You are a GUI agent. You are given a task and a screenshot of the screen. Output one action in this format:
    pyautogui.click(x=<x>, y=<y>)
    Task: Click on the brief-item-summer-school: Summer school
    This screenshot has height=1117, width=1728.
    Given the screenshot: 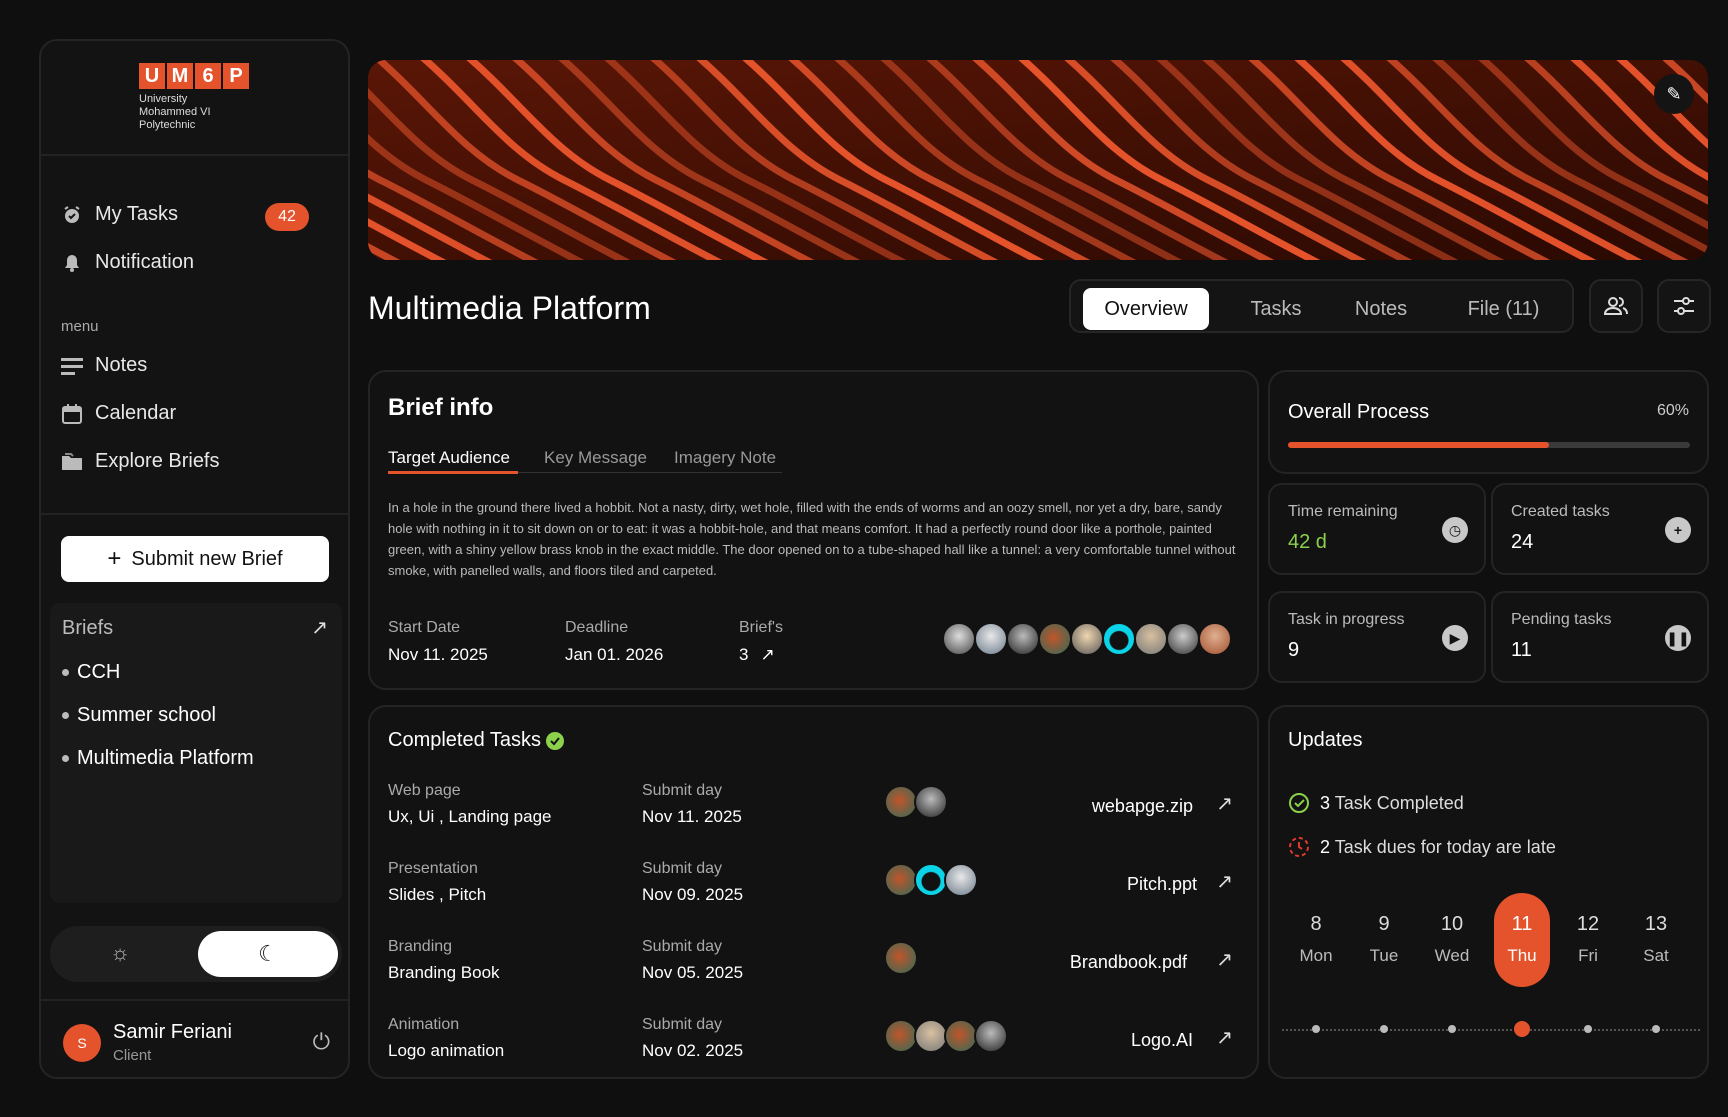 What is the action you would take?
    pyautogui.click(x=139, y=715)
    